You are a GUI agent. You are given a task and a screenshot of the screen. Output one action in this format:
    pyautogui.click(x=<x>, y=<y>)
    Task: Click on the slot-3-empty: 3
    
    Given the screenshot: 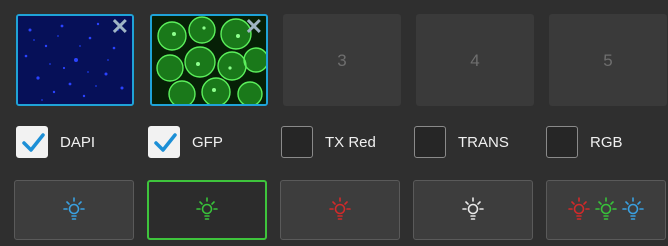 What is the action you would take?
    pyautogui.click(x=342, y=60)
    